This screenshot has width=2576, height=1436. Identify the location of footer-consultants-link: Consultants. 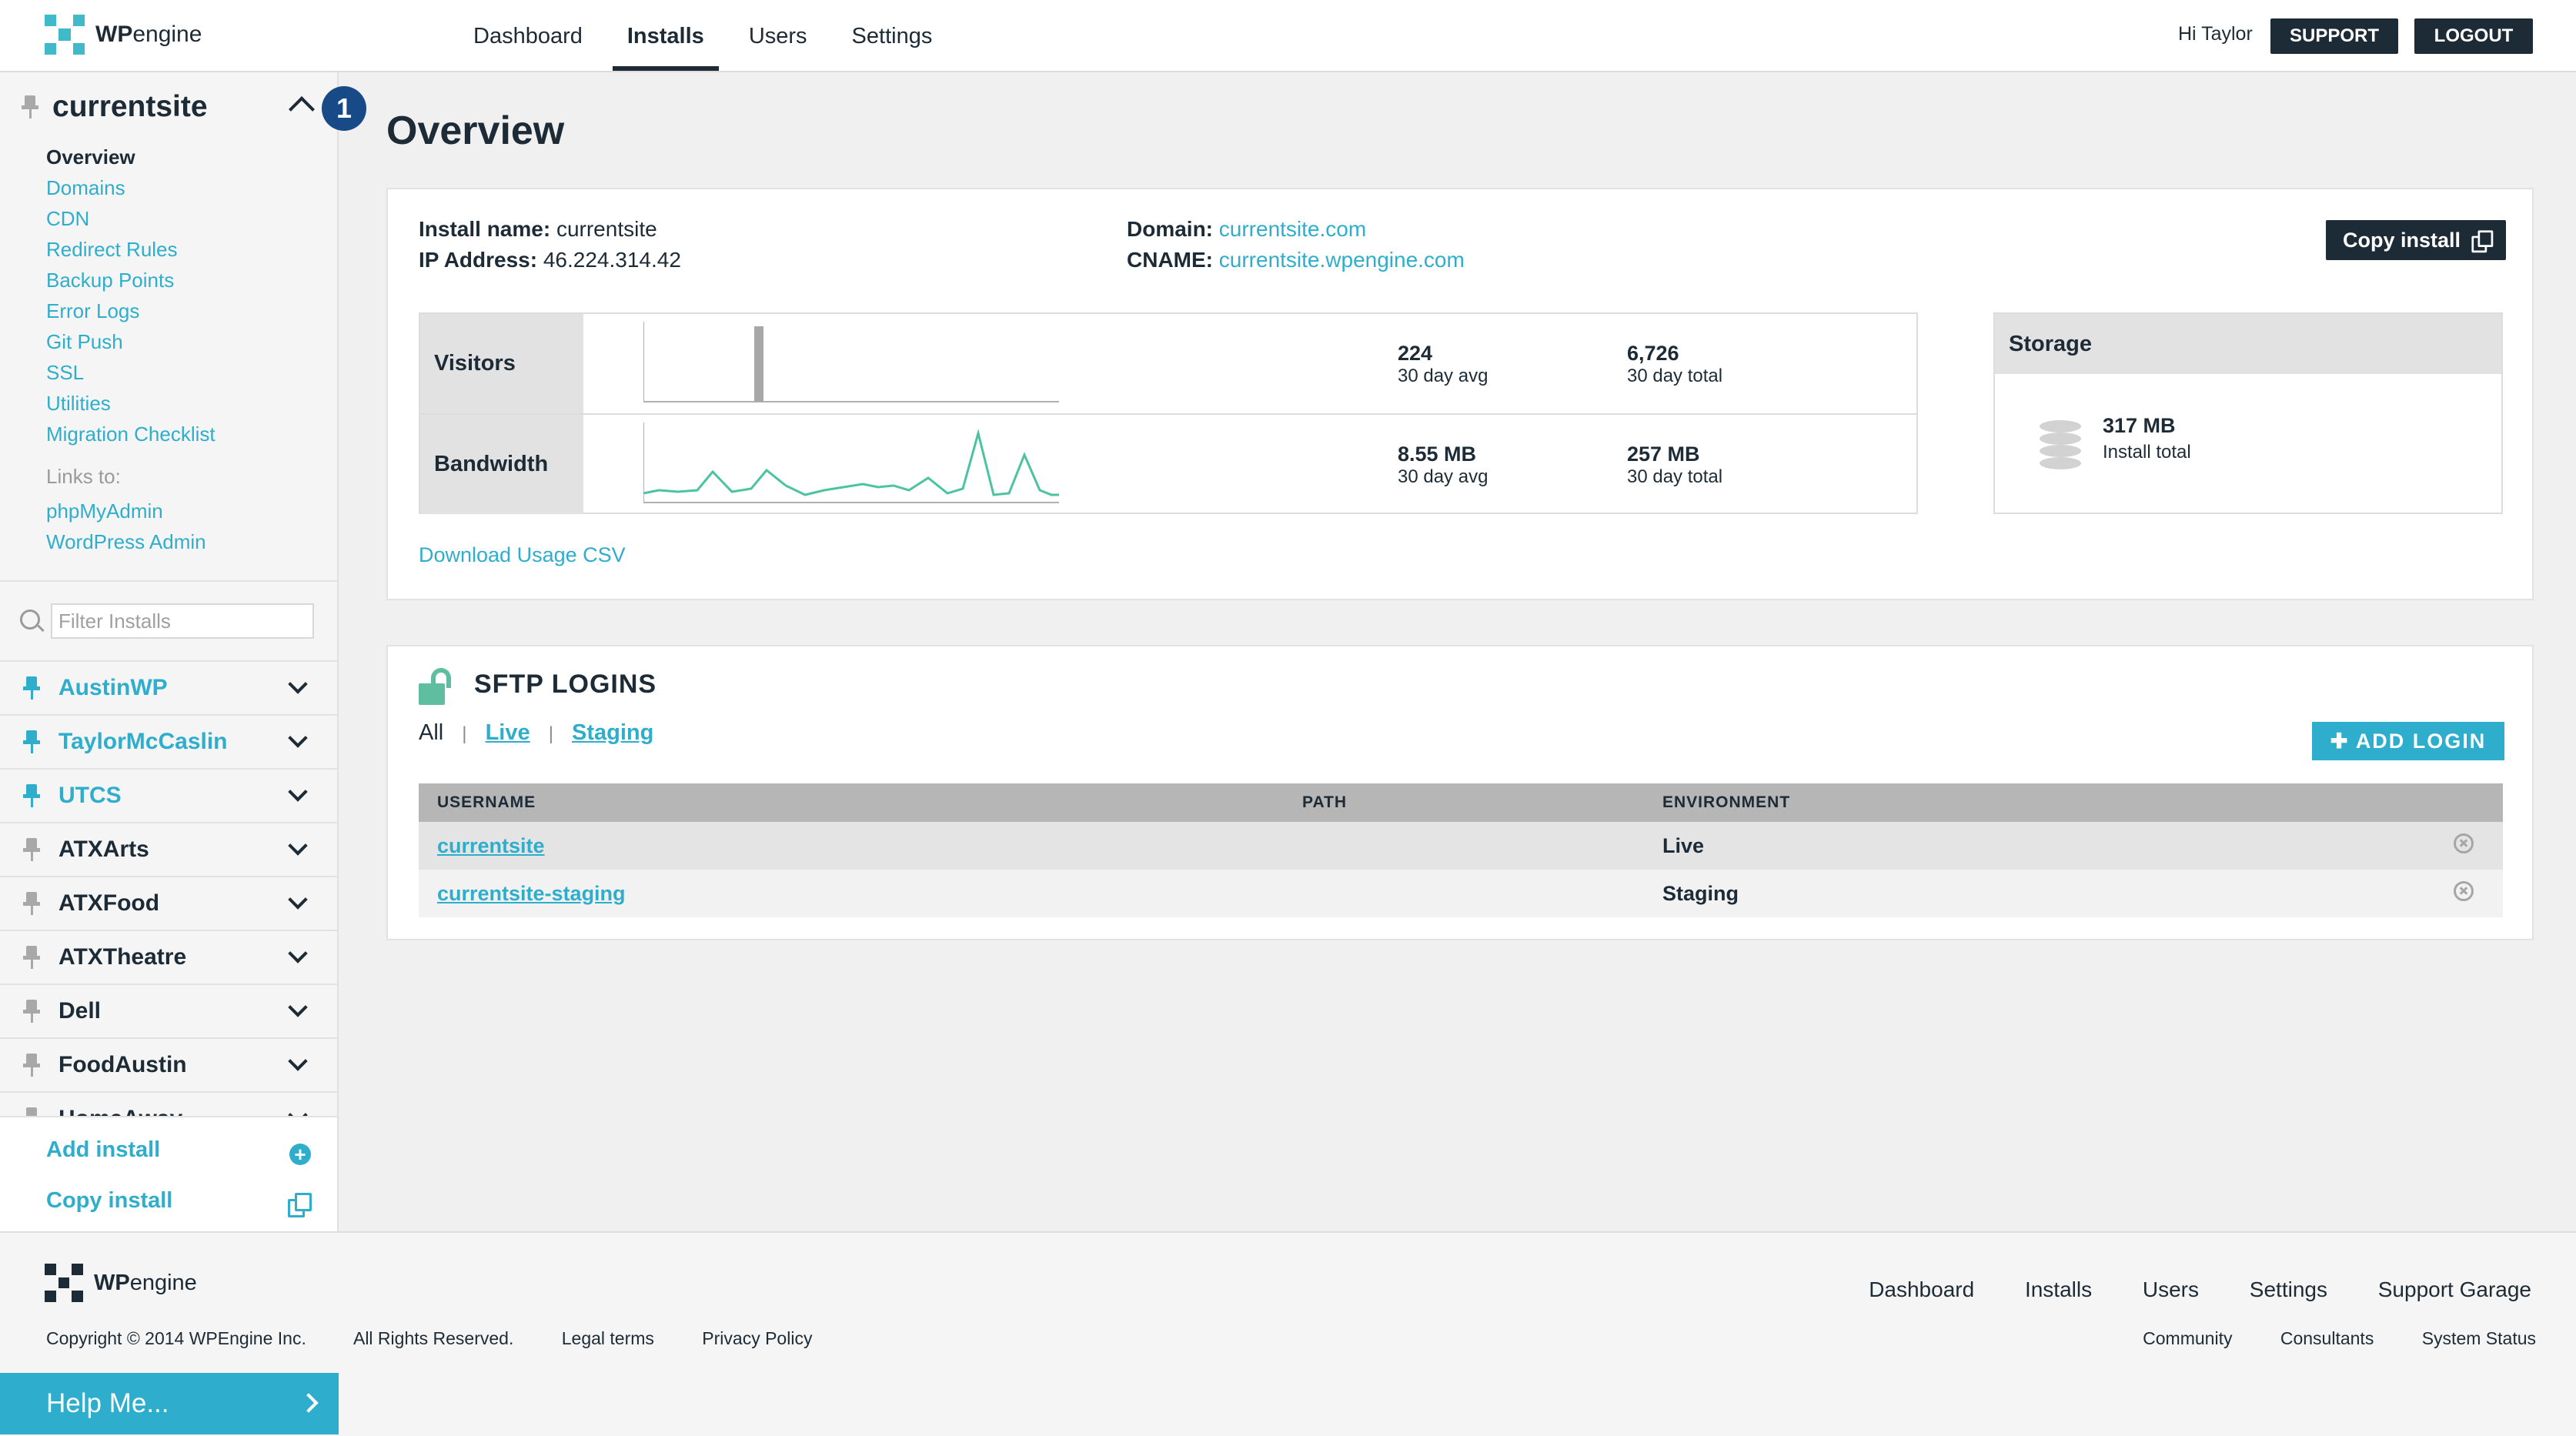
(2327, 1338).